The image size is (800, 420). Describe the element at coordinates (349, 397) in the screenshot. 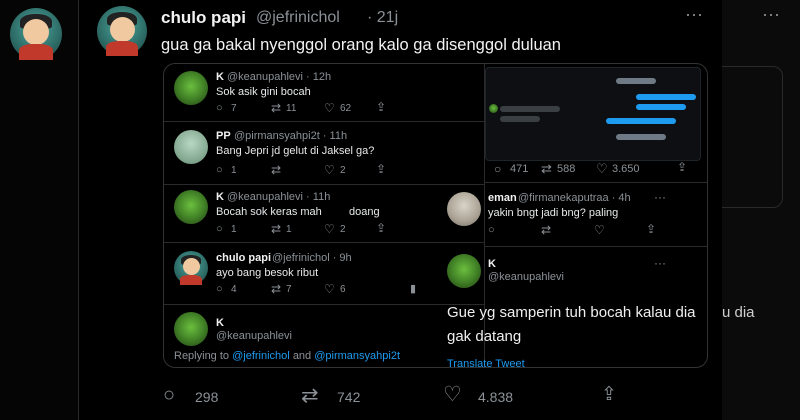

I see `retweet-count: 742` at that location.